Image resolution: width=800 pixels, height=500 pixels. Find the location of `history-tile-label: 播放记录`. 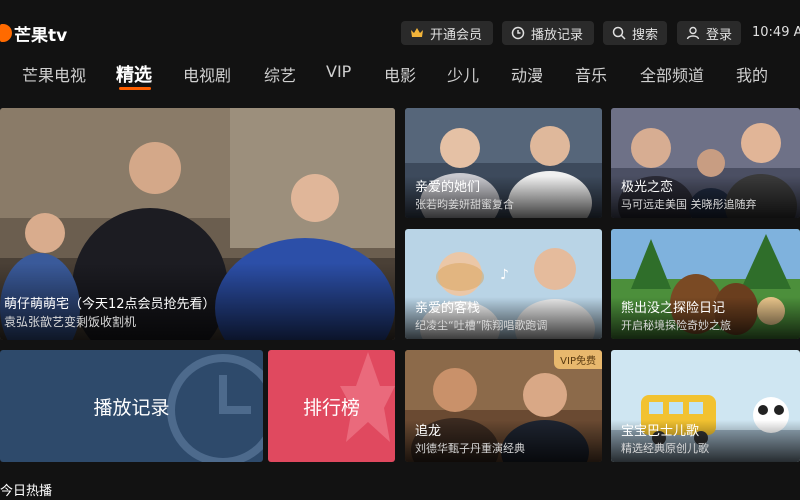

history-tile-label: 播放记录 is located at coordinates (131, 407).